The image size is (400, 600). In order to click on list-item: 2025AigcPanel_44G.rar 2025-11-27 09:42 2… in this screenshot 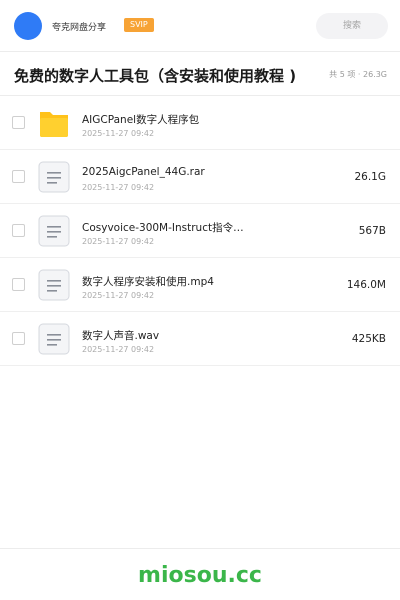, I will do `click(200, 177)`.